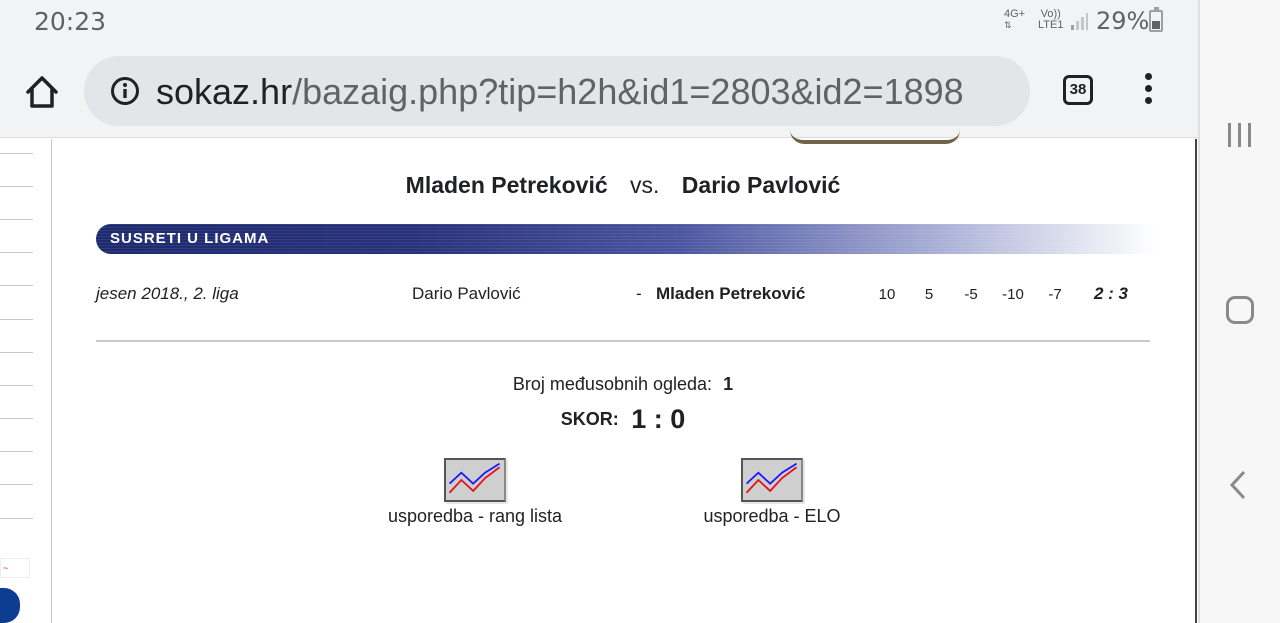 The height and width of the screenshot is (623, 1280). What do you see at coordinates (612, 384) in the screenshot?
I see `meetings-label: Broj međusobnih ogleda:` at bounding box center [612, 384].